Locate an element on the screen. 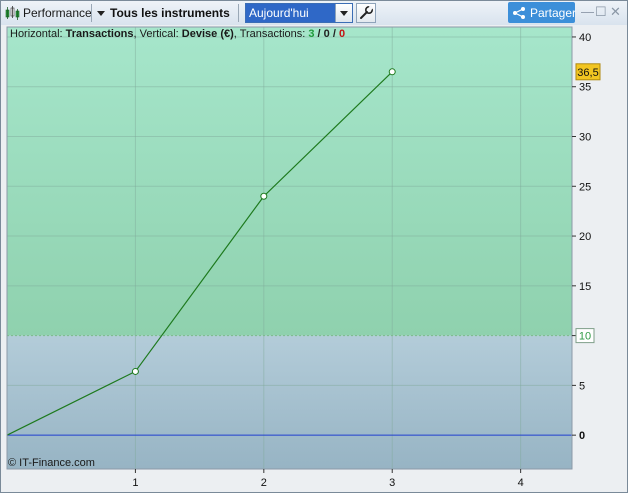 The image size is (628, 493). settings-button is located at coordinates (366, 13).